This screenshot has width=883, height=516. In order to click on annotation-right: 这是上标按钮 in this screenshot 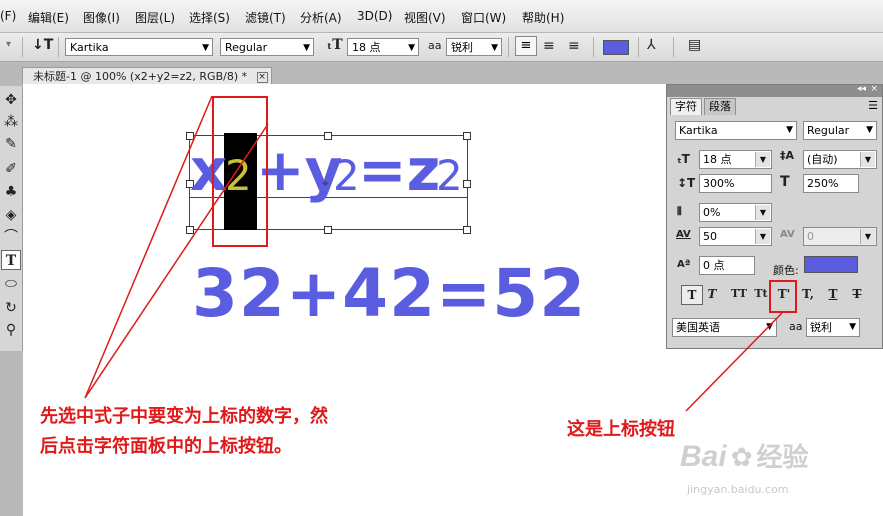, I will do `click(621, 429)`.